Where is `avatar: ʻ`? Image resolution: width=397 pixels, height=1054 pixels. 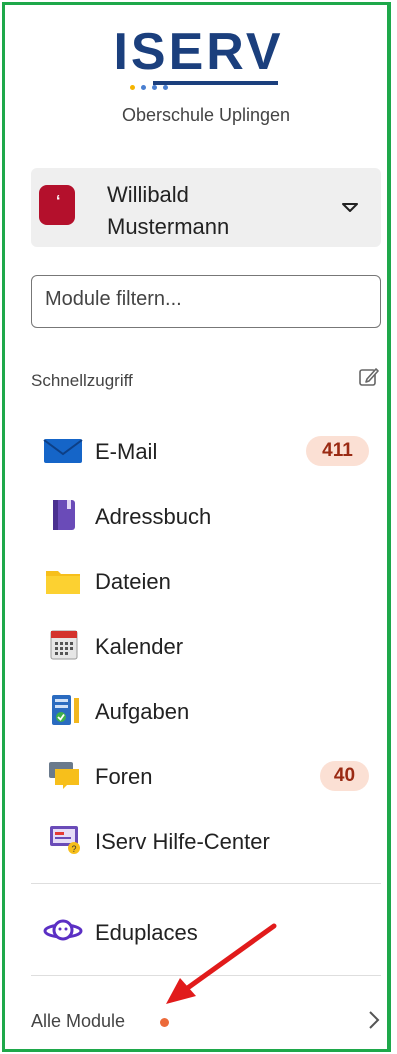 avatar: ʻ is located at coordinates (57, 205).